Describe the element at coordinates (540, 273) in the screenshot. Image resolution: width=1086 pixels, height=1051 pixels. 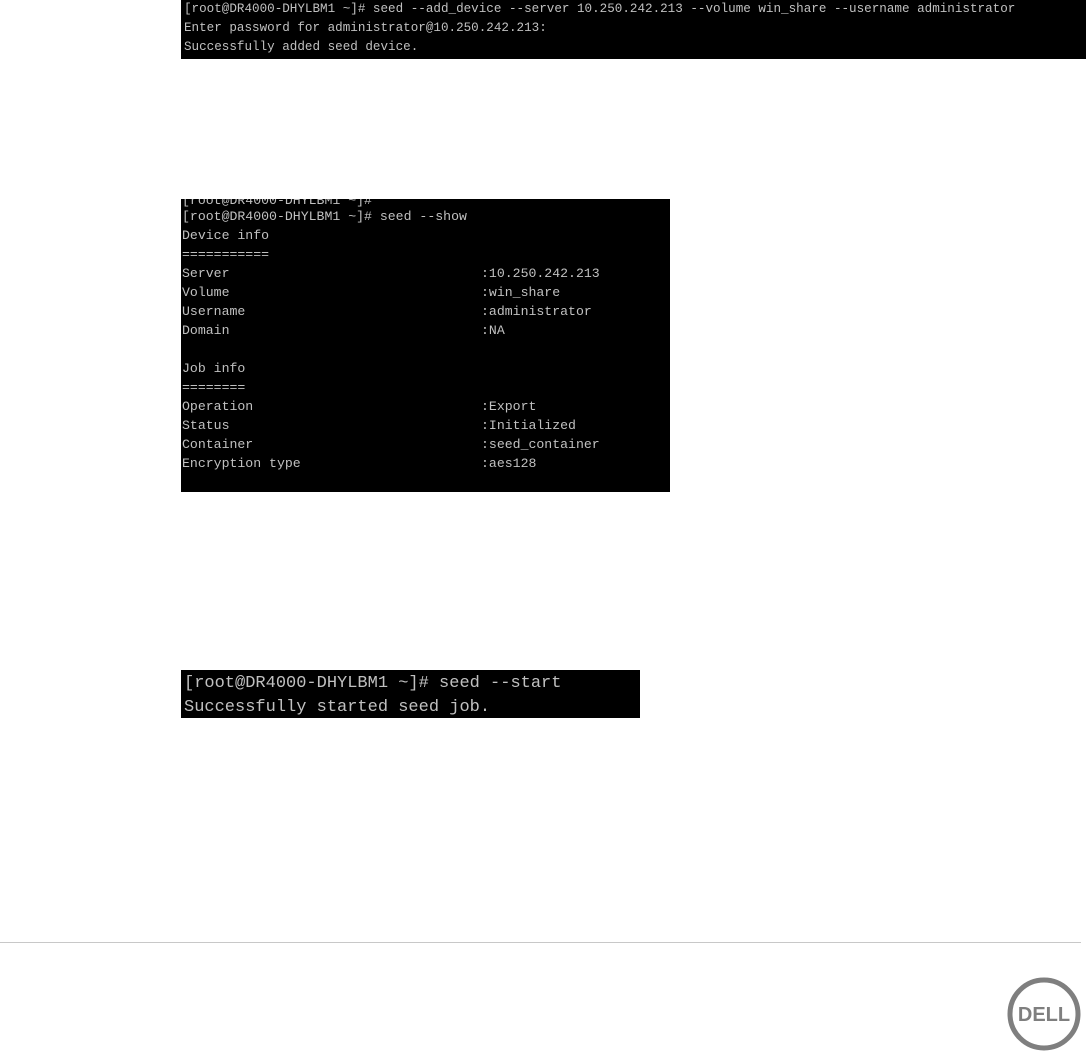
I see `row-value: :10.250.242.213` at that location.